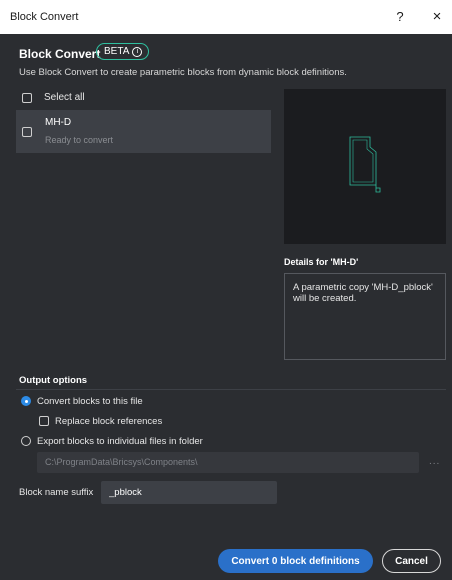 This screenshot has height=580, width=452. I want to click on convert-to-file-label: Convert blocks to this file, so click(90, 401).